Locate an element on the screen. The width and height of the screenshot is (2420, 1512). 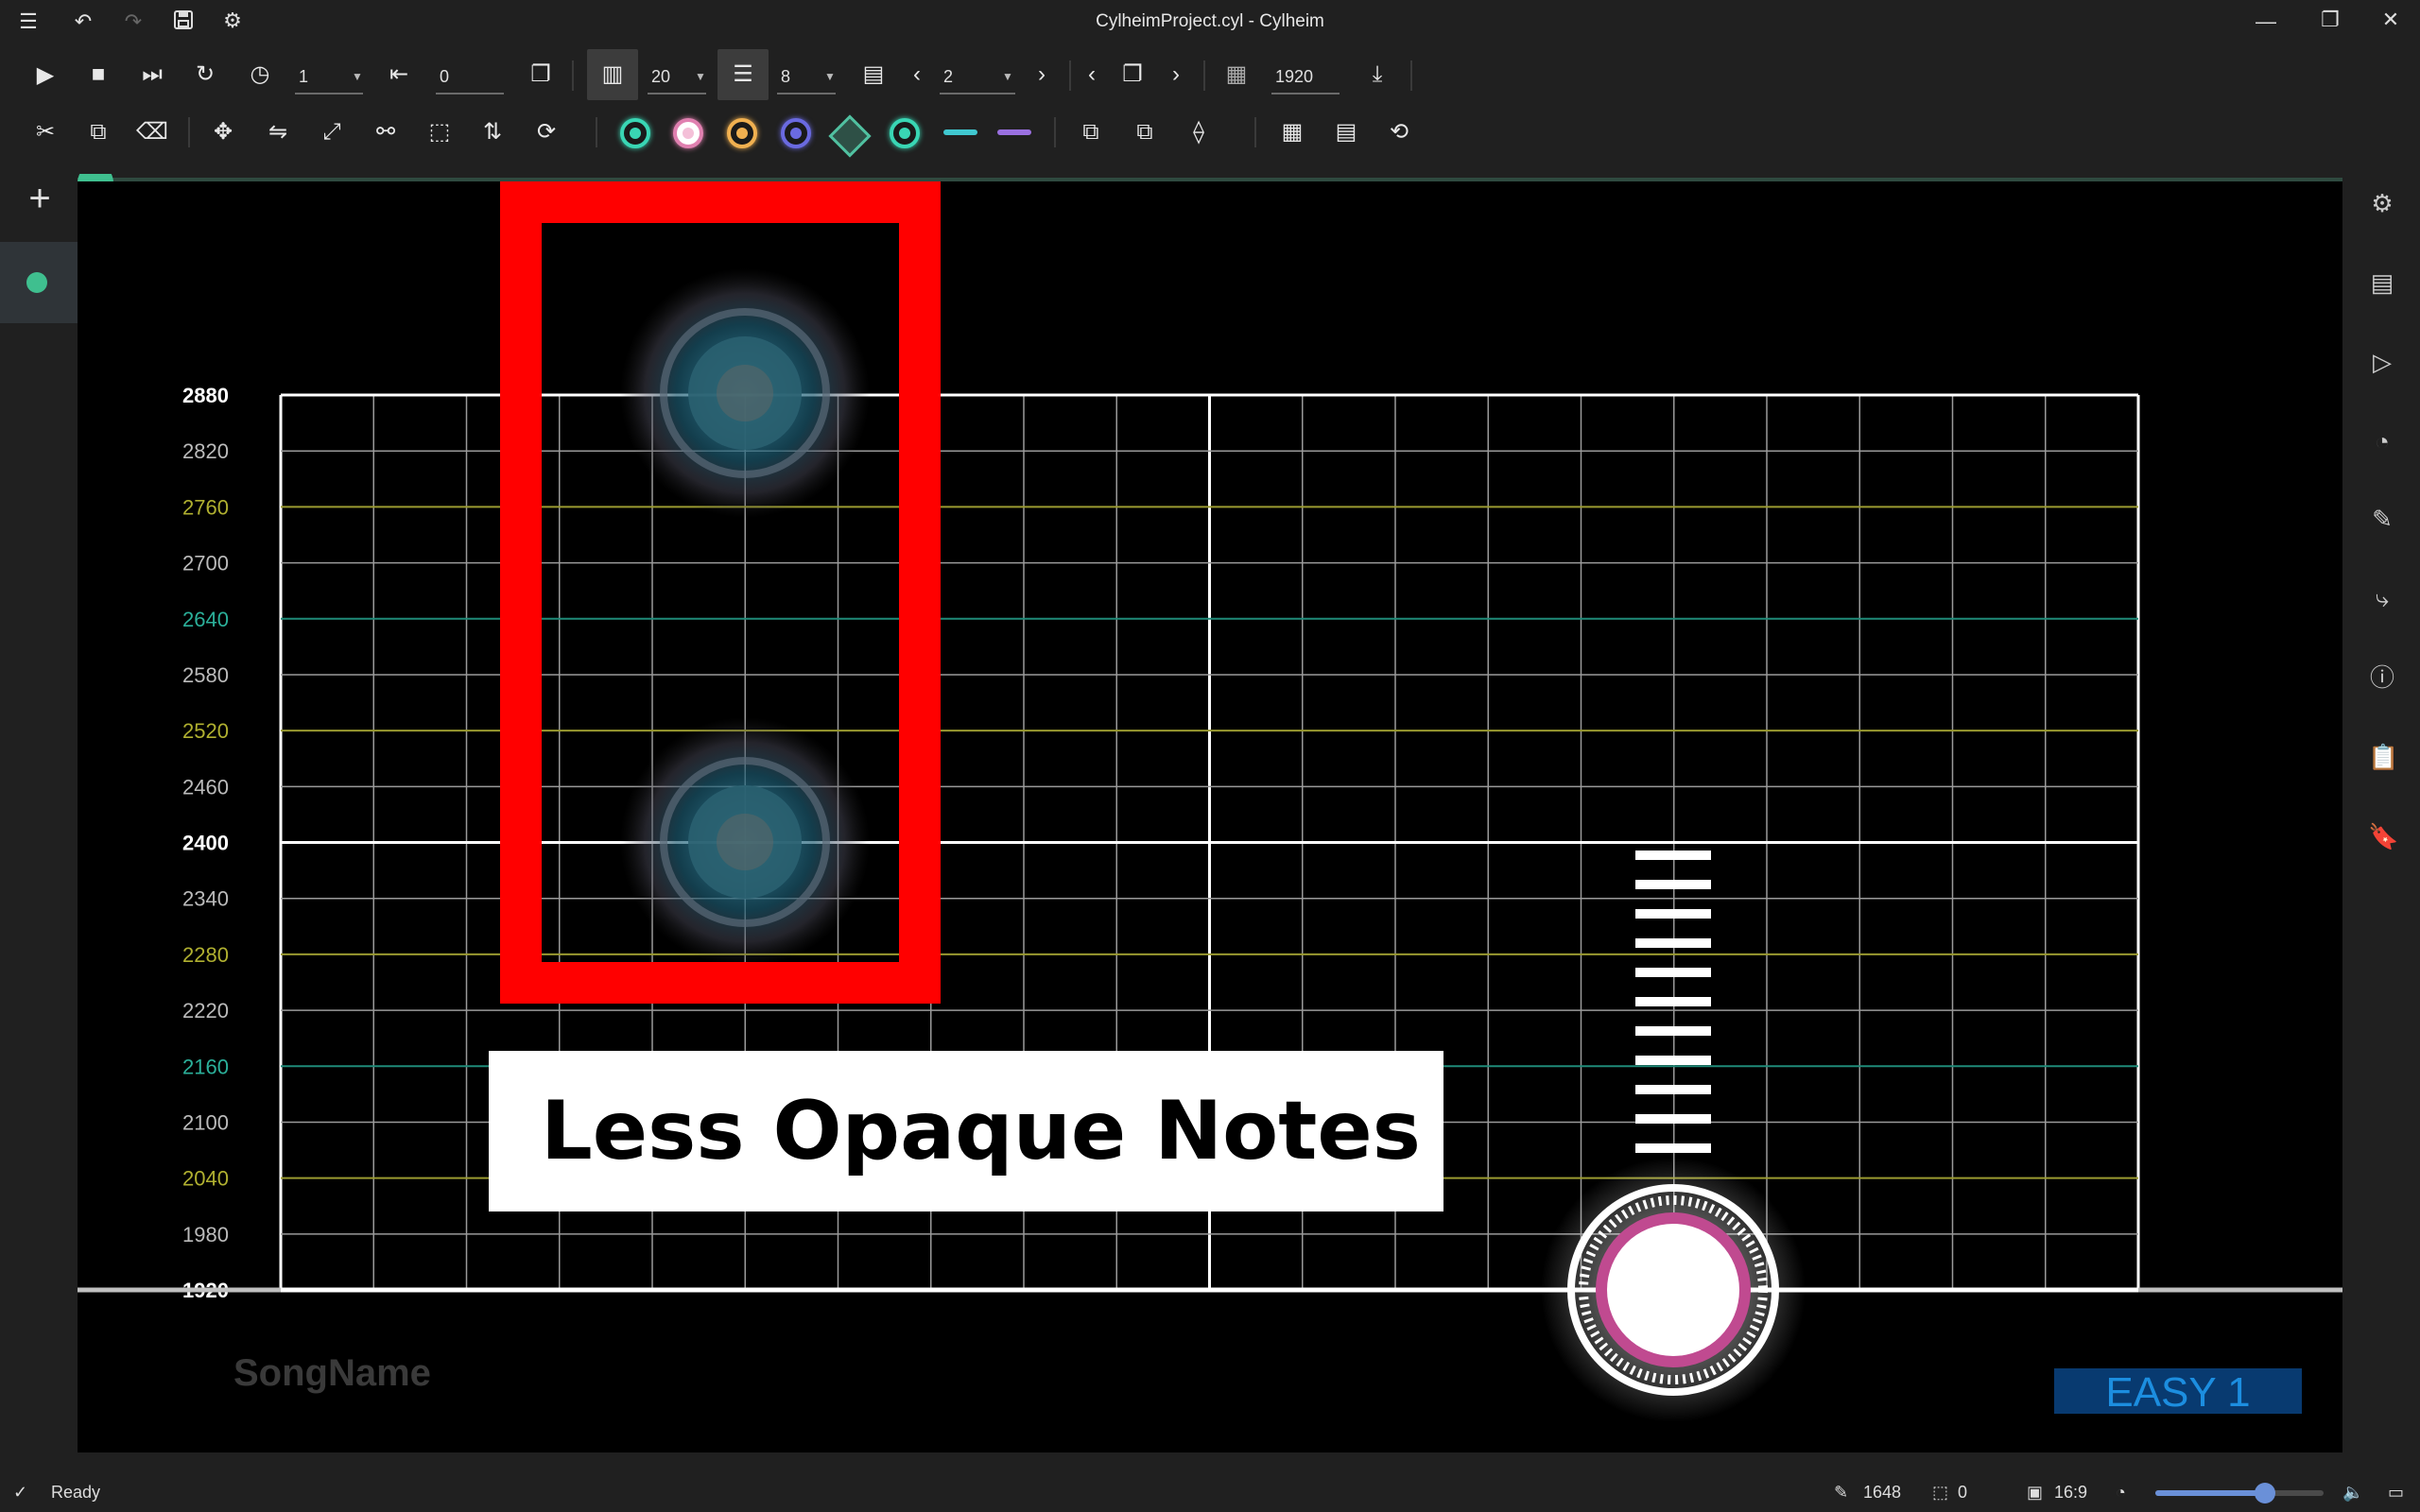
save-icon is located at coordinates (183, 21).